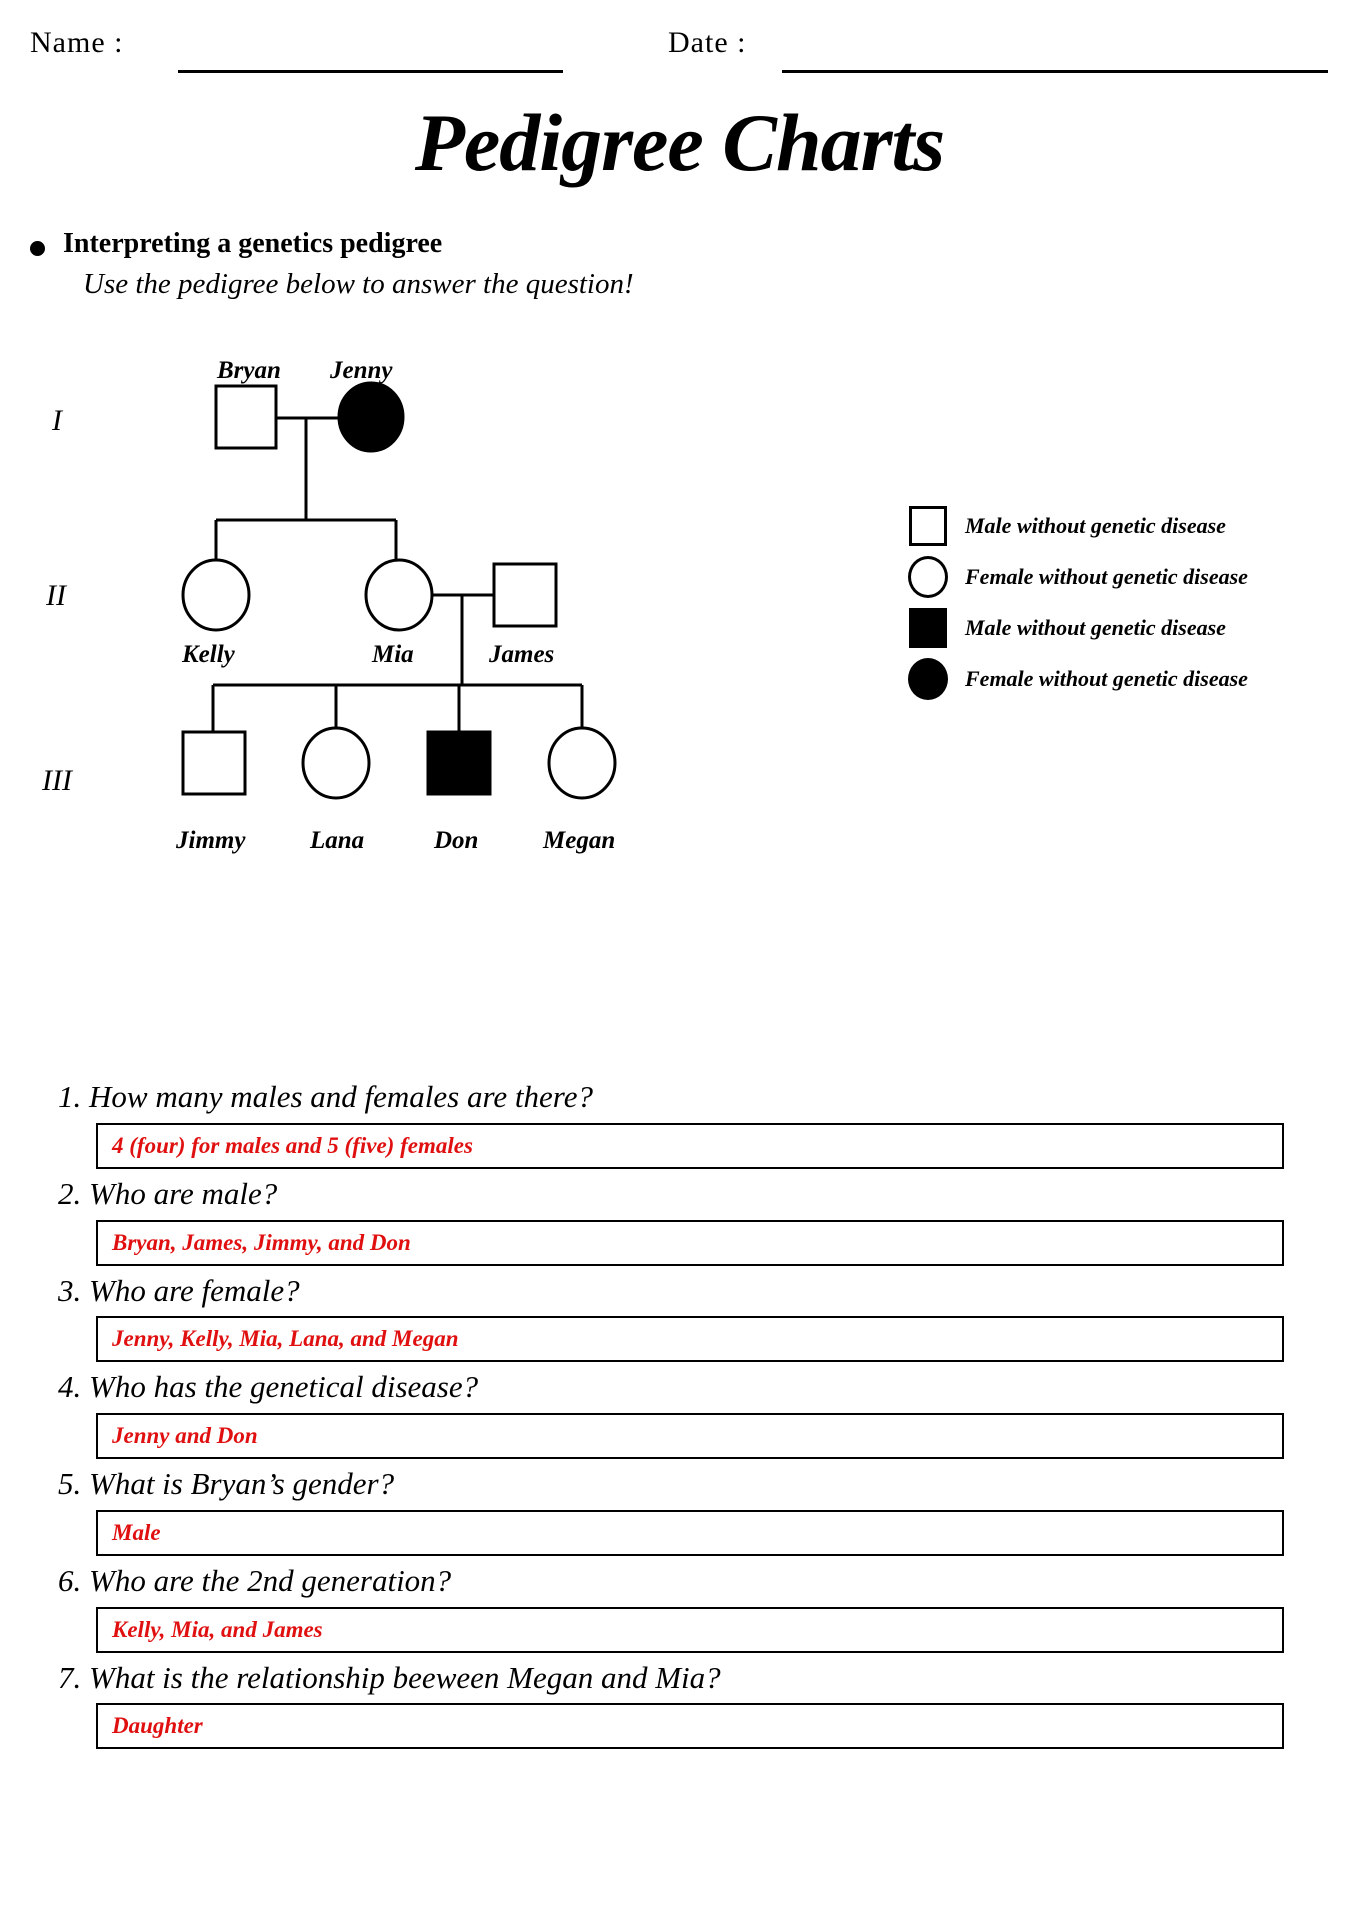  Describe the element at coordinates (928, 576) in the screenshot. I see `legend-symbol-open-circle` at that location.